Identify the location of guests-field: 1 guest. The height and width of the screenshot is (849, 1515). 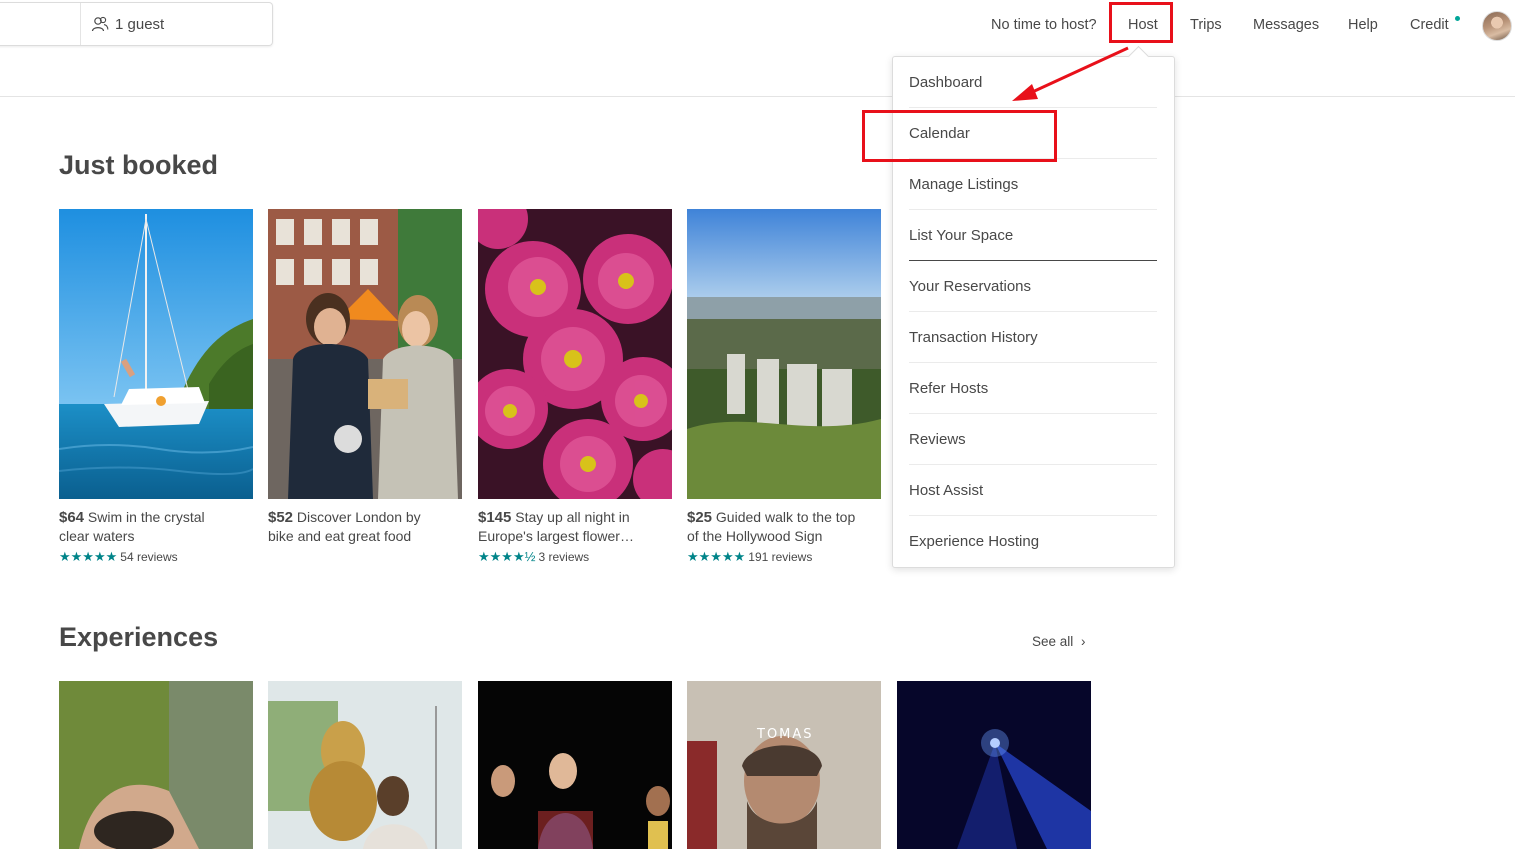
(122, 24).